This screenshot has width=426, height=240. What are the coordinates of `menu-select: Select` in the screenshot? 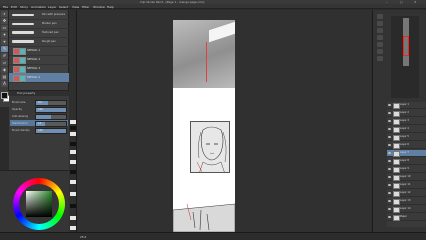 It's located at (63, 7).